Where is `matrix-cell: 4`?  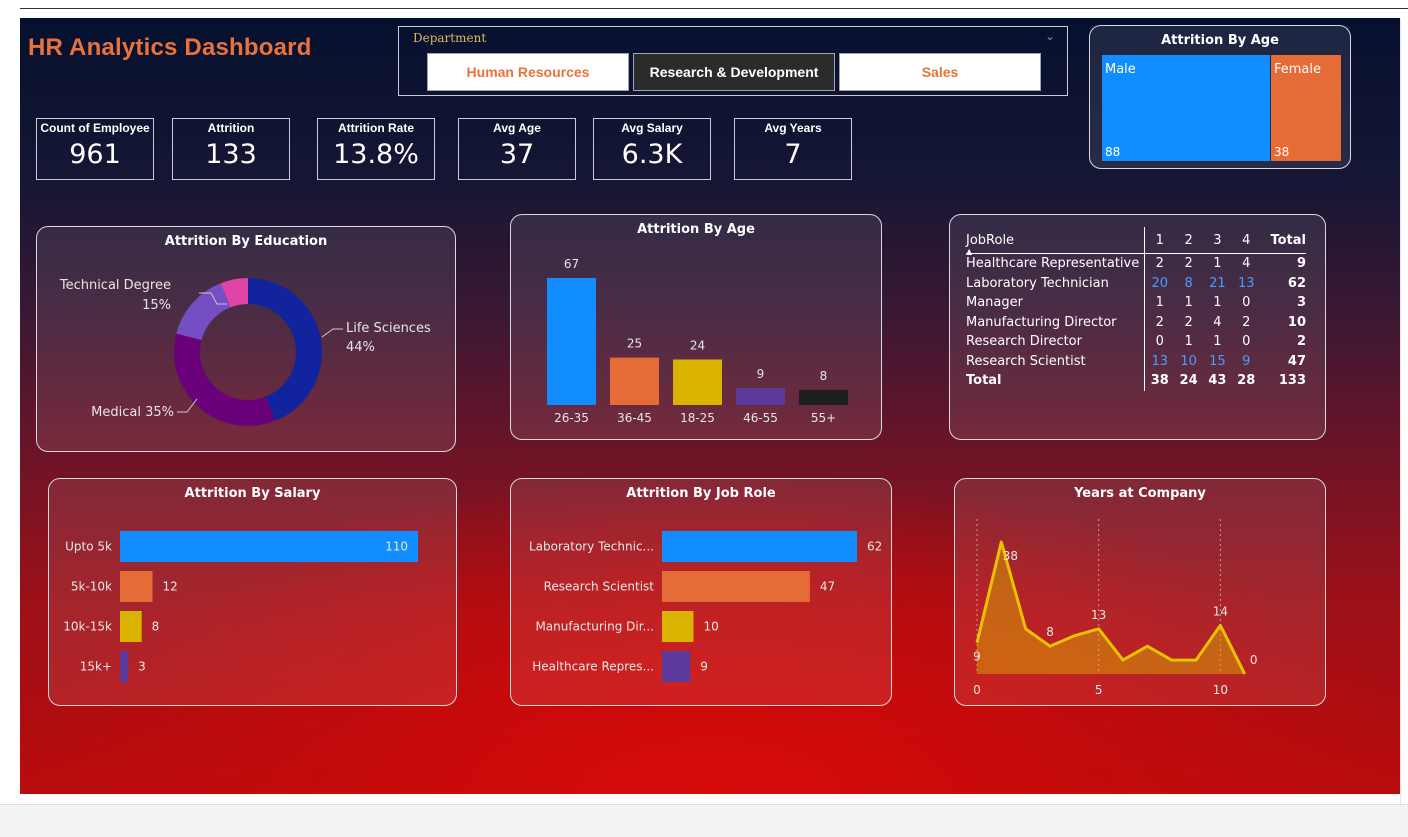
matrix-cell: 4 is located at coordinates (1217, 322).